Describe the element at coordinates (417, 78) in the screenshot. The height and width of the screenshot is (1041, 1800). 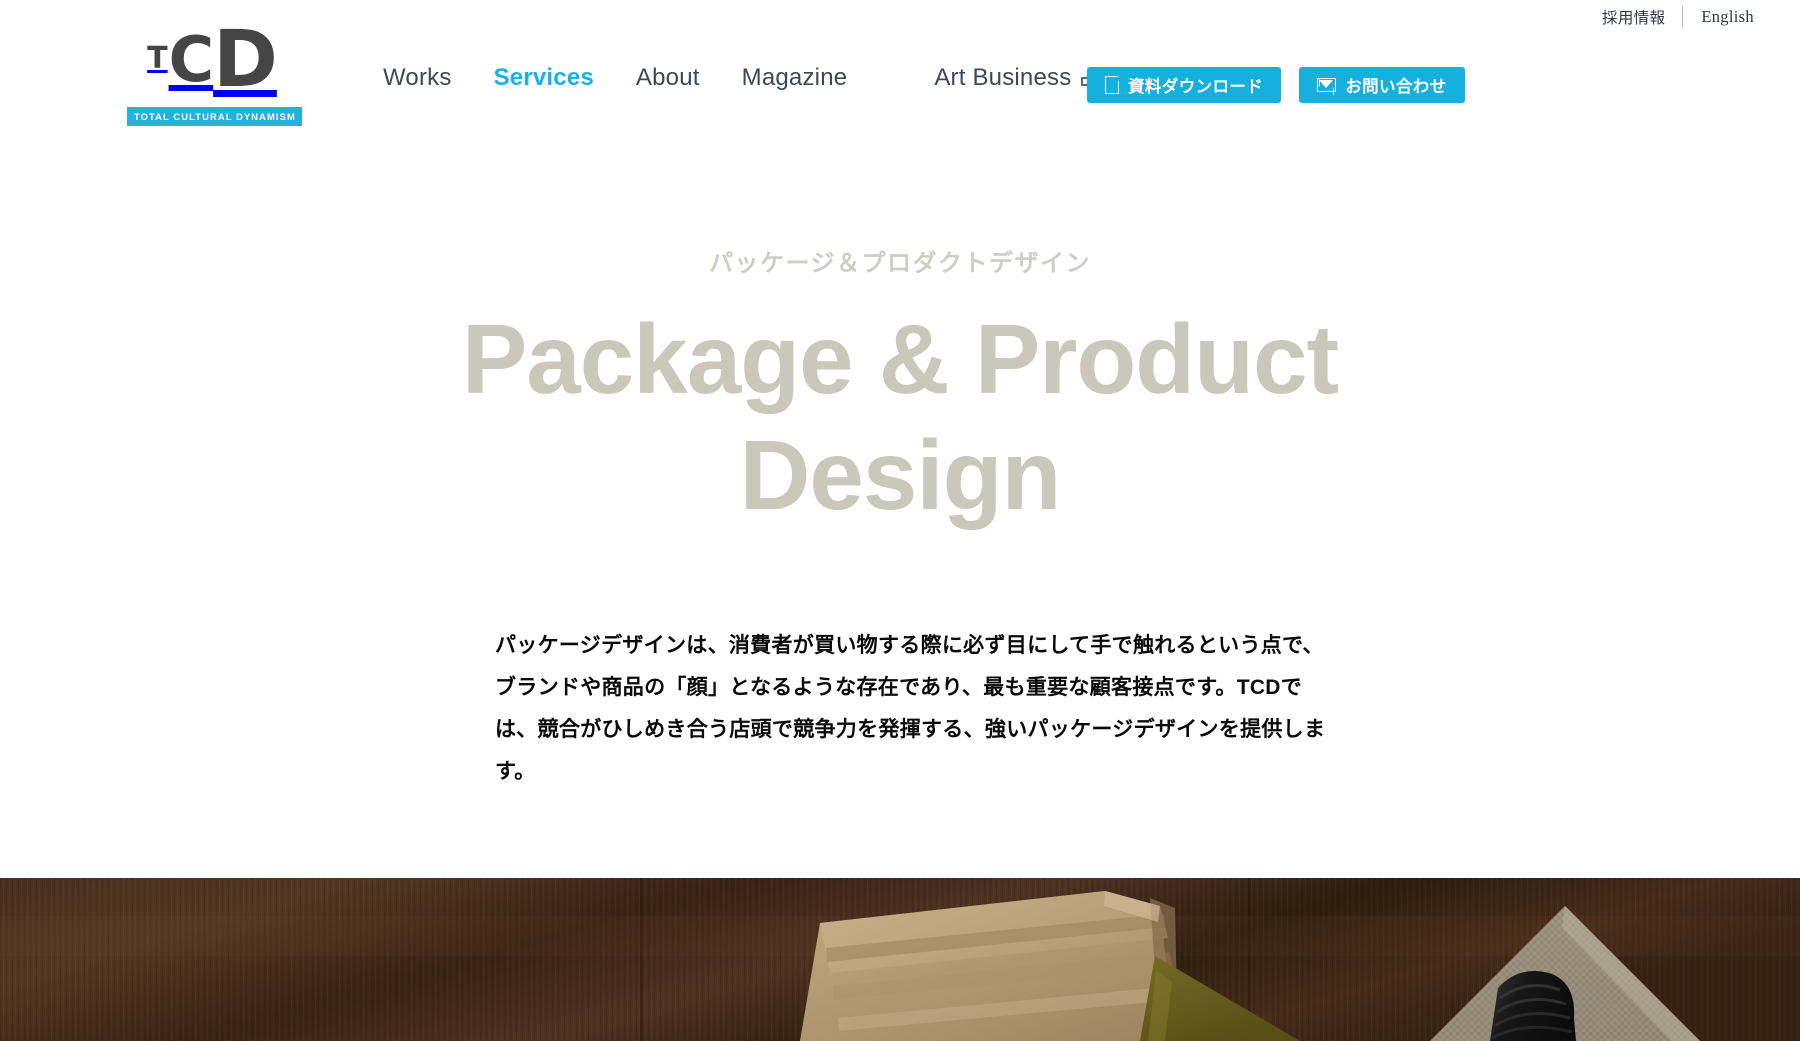
I see `nav-item-works: Works` at that location.